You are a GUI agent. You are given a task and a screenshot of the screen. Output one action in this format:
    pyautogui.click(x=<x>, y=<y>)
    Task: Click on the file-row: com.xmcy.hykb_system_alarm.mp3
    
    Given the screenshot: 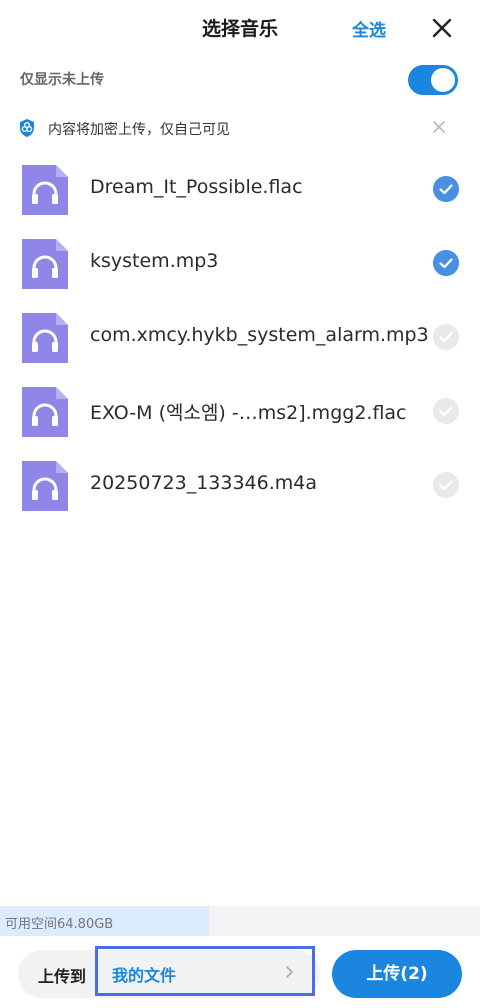 What is the action you would take?
    pyautogui.click(x=240, y=337)
    